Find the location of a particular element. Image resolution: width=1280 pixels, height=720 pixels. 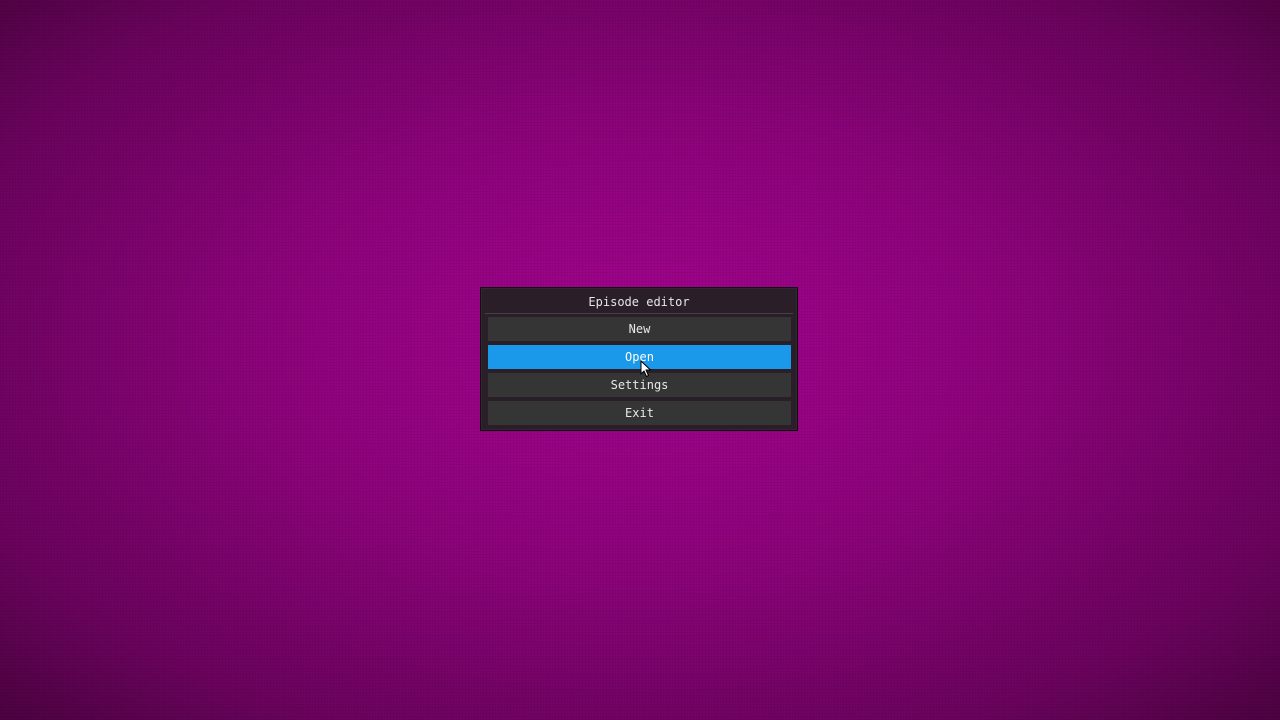

title-divider is located at coordinates (639, 313).